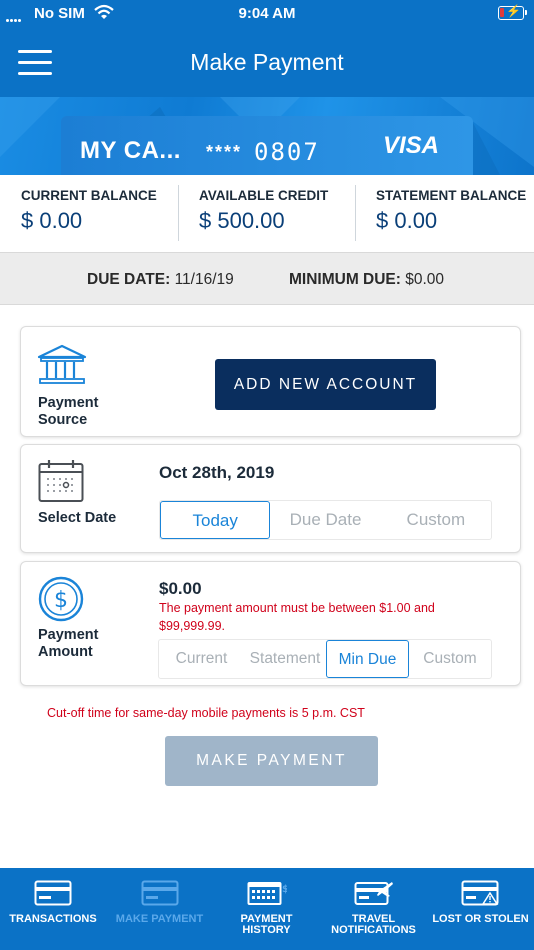 Image resolution: width=534 pixels, height=950 pixels. I want to click on balance-label: STATEMENT BALANCE, so click(451, 195).